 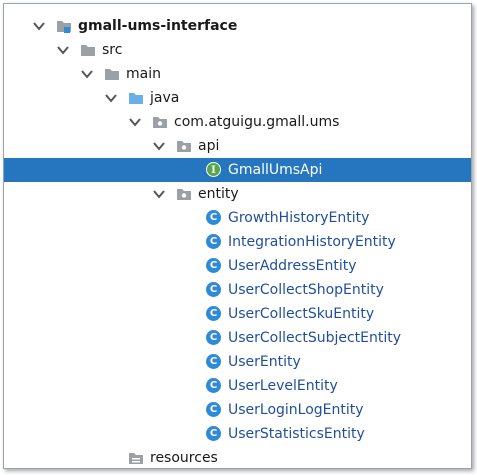 I want to click on tree-node-class: C UserStatisticsEntity, so click(x=237, y=434).